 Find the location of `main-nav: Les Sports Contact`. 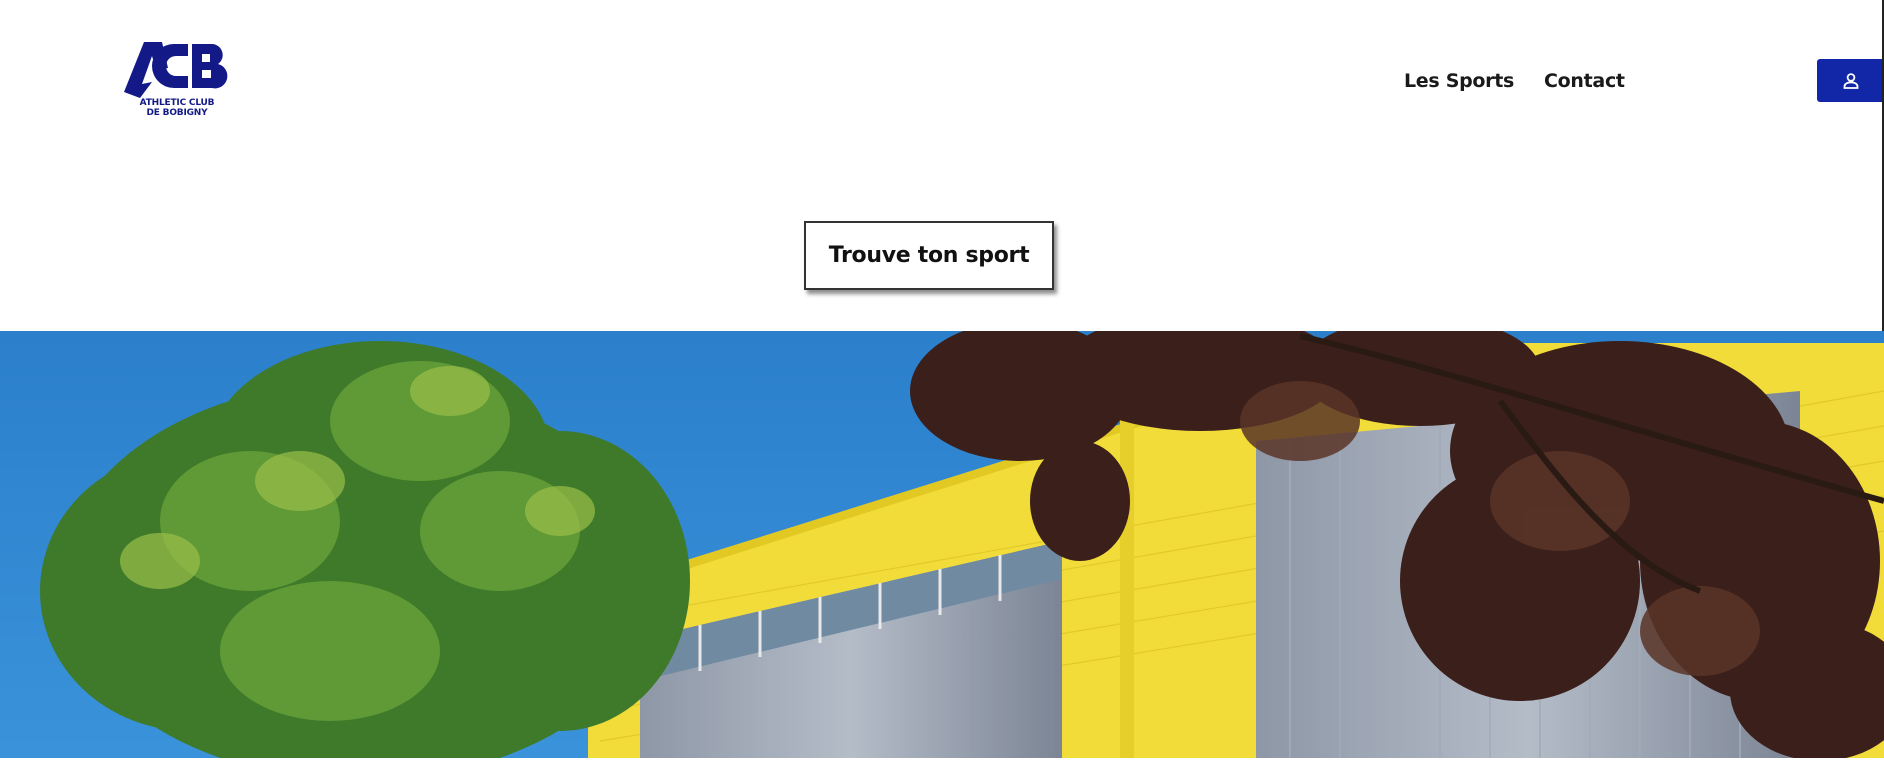

main-nav: Les Sports Contact is located at coordinates (1514, 81).